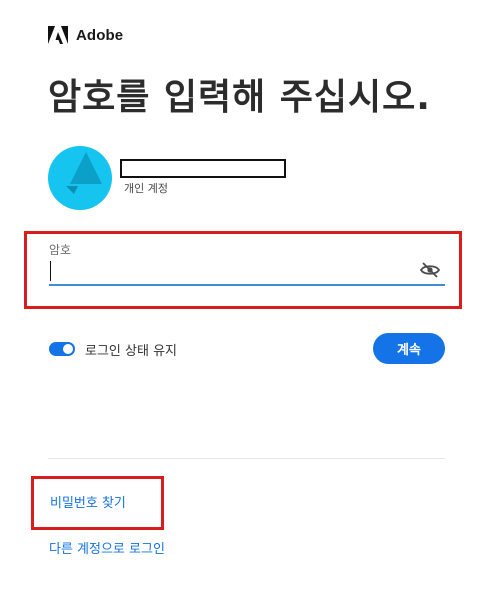 This screenshot has width=497, height=599. Describe the element at coordinates (62, 349) in the screenshot. I see `stay-signed-in-toggle` at that location.